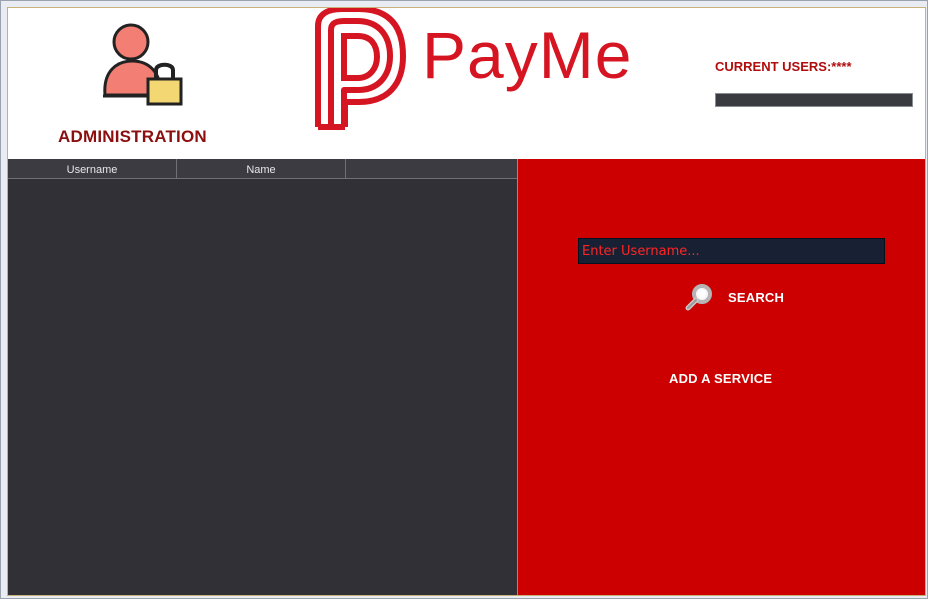 The image size is (928, 599). What do you see at coordinates (814, 100) in the screenshot?
I see `current-users-progress-bar` at bounding box center [814, 100].